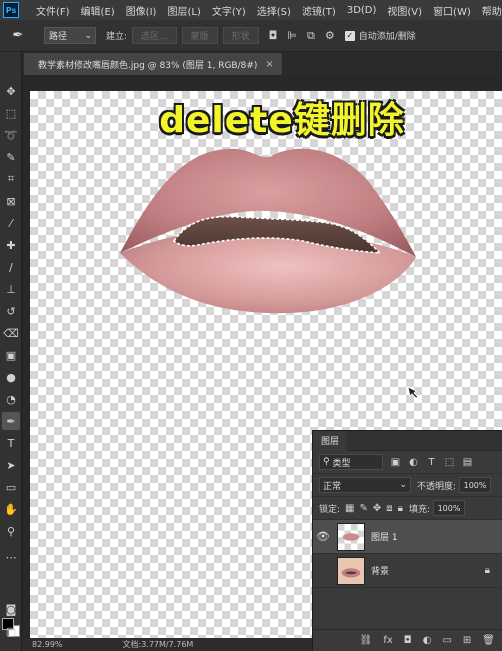 This screenshot has width=502, height=651. I want to click on new-group-icon: ▭, so click(446, 640).